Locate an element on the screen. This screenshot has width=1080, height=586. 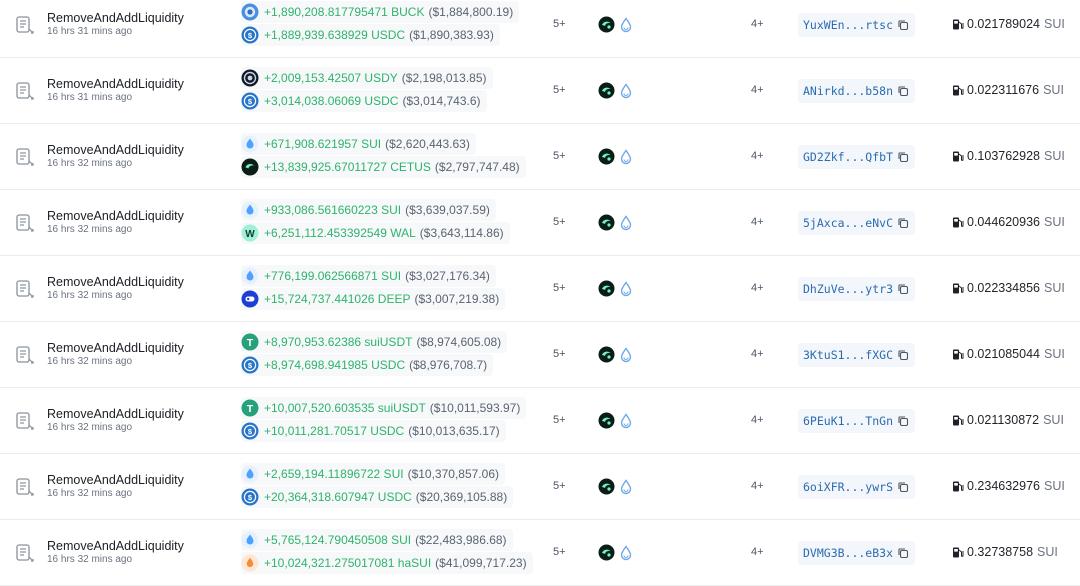
sender-address-text: DhZuVe...ytr3 is located at coordinates (848, 289).